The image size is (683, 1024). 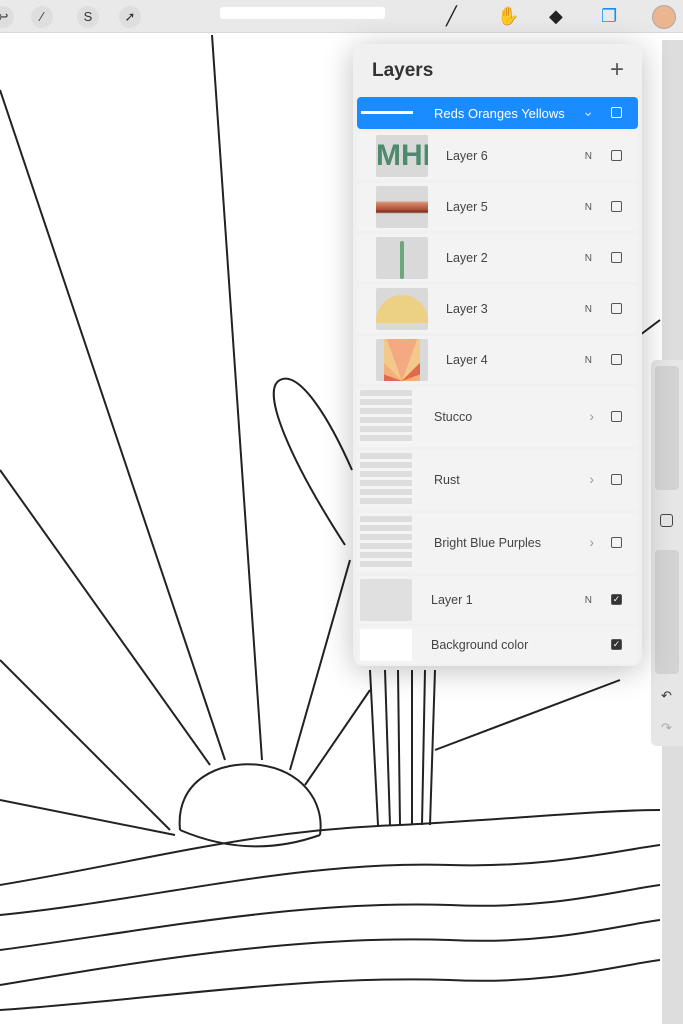 What do you see at coordinates (302, 13) in the screenshot?
I see `brush-size-slider` at bounding box center [302, 13].